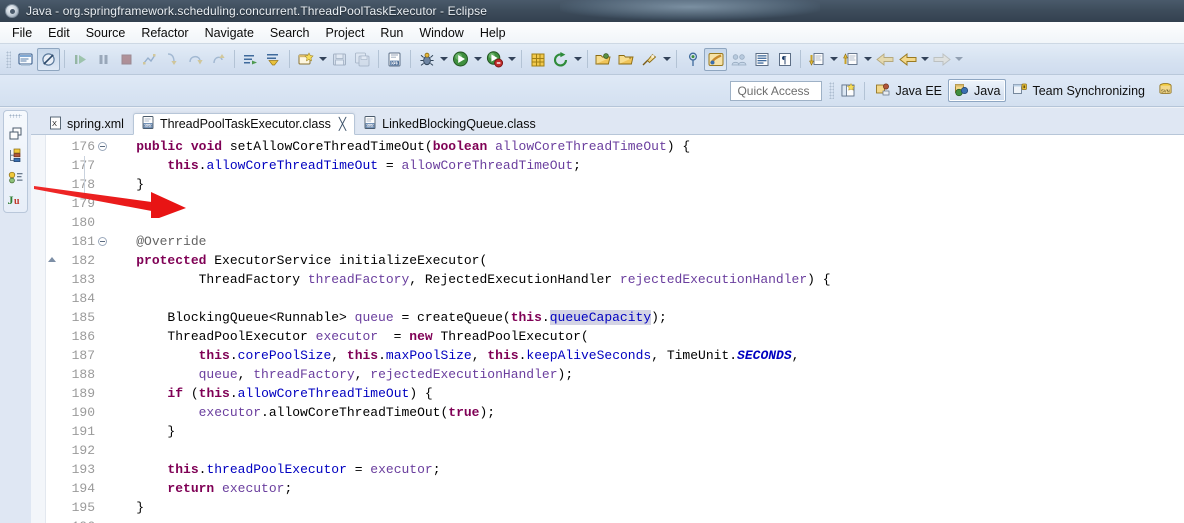 The width and height of the screenshot is (1184, 523). I want to click on type-hierarchy-icon, so click(15, 155).